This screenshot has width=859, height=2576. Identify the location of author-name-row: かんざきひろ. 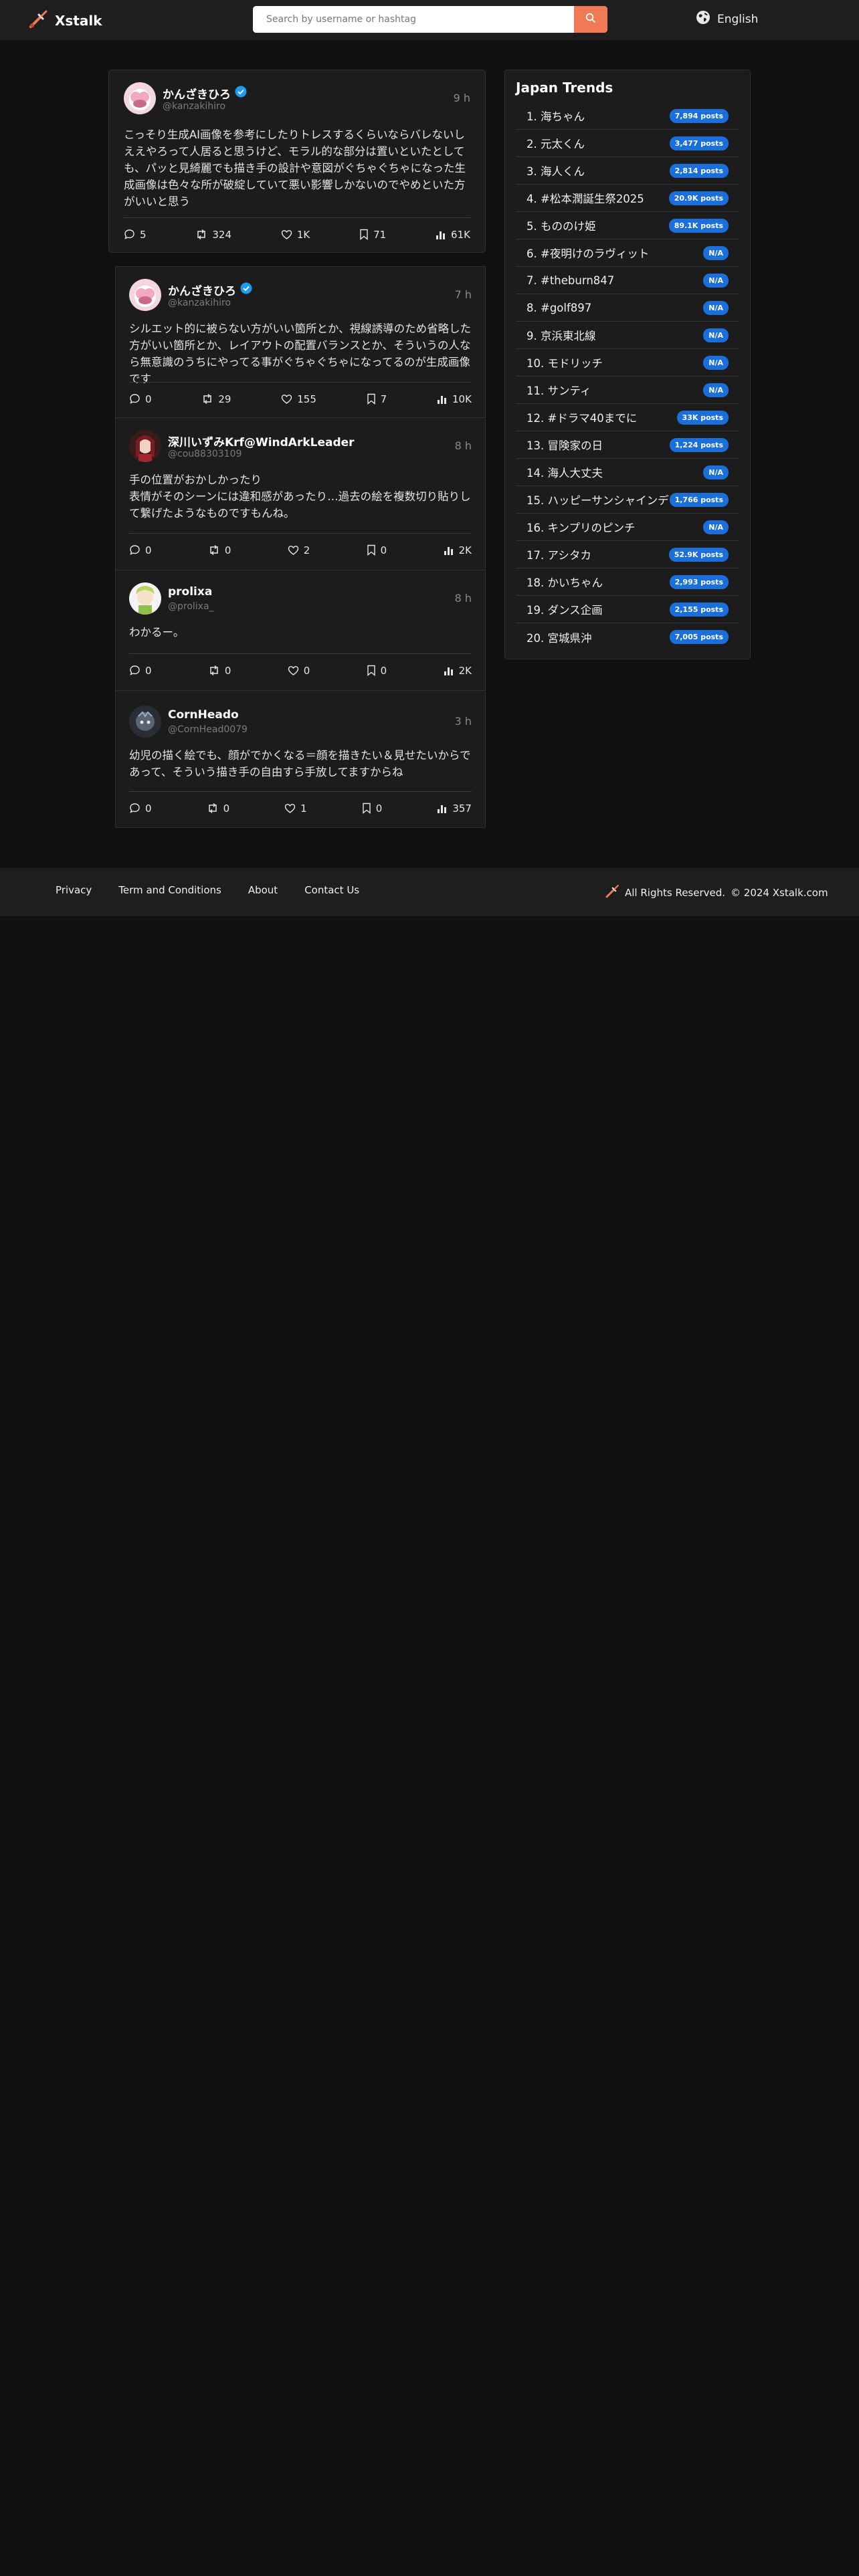
(205, 93).